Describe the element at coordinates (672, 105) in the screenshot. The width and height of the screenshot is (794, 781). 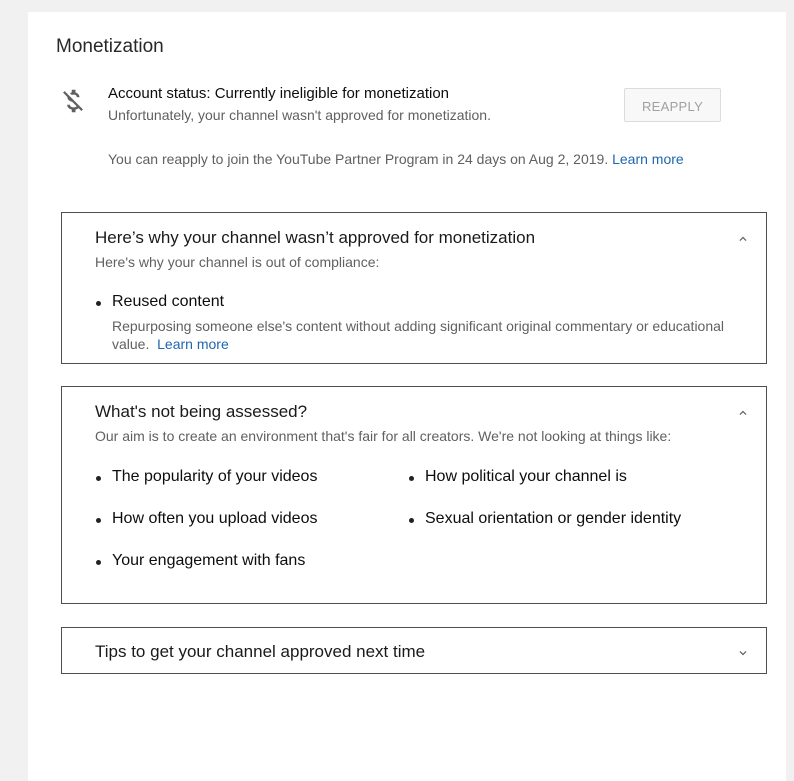
I see `reapply-button: REAPPLY` at that location.